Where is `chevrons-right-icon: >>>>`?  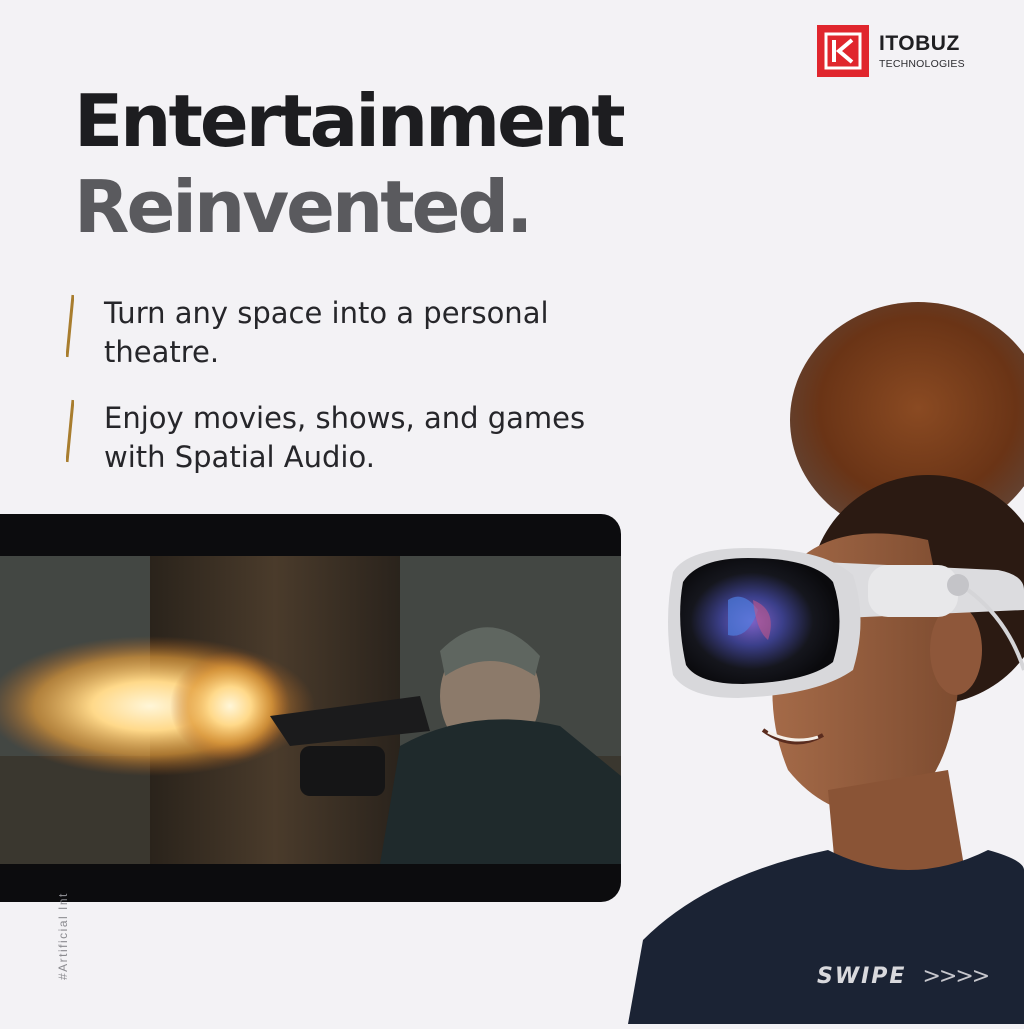 chevrons-right-icon: >>>> is located at coordinates (956, 976).